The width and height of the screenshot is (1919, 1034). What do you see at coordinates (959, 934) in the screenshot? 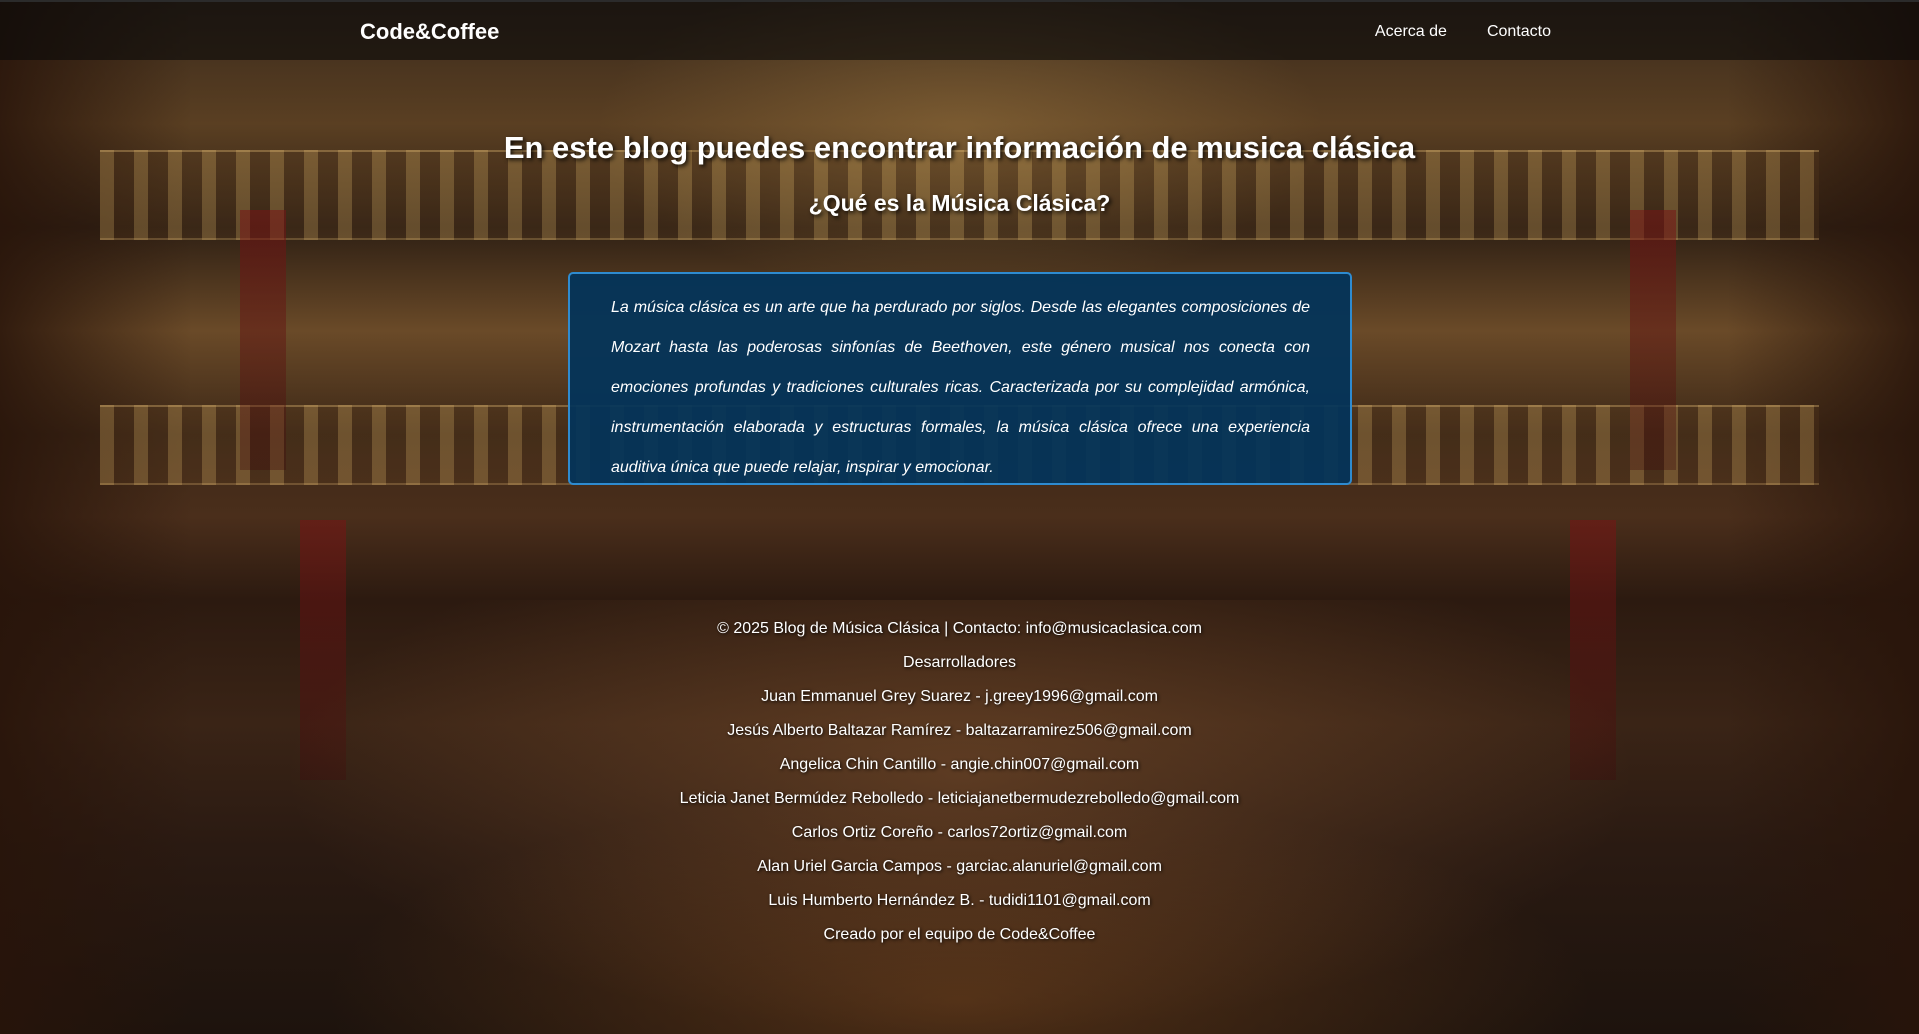
I see `footer-credit: Creado por el equipo de Code&Coffee` at bounding box center [959, 934].